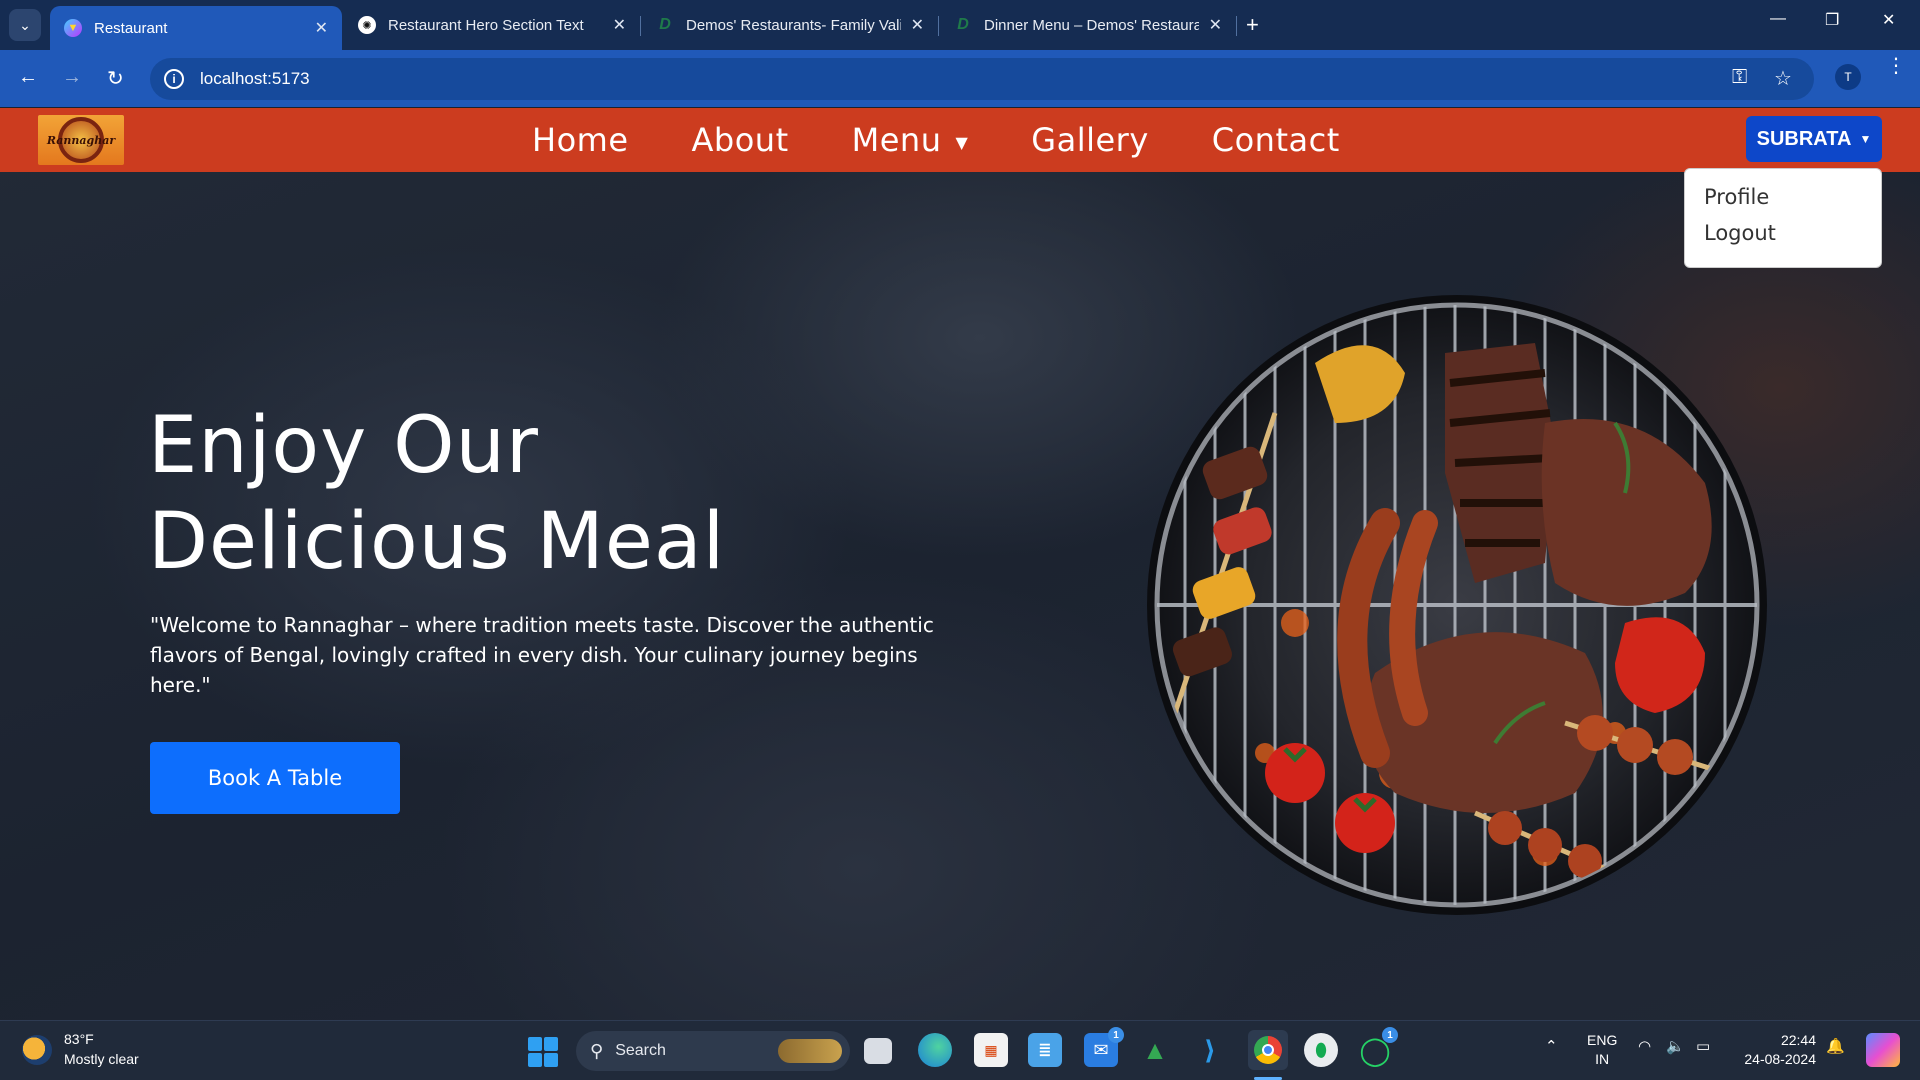 Image resolution: width=1920 pixels, height=1080 pixels. Describe the element at coordinates (343, 446) in the screenshot. I see `hero-title-line1: Enjoy Our` at that location.